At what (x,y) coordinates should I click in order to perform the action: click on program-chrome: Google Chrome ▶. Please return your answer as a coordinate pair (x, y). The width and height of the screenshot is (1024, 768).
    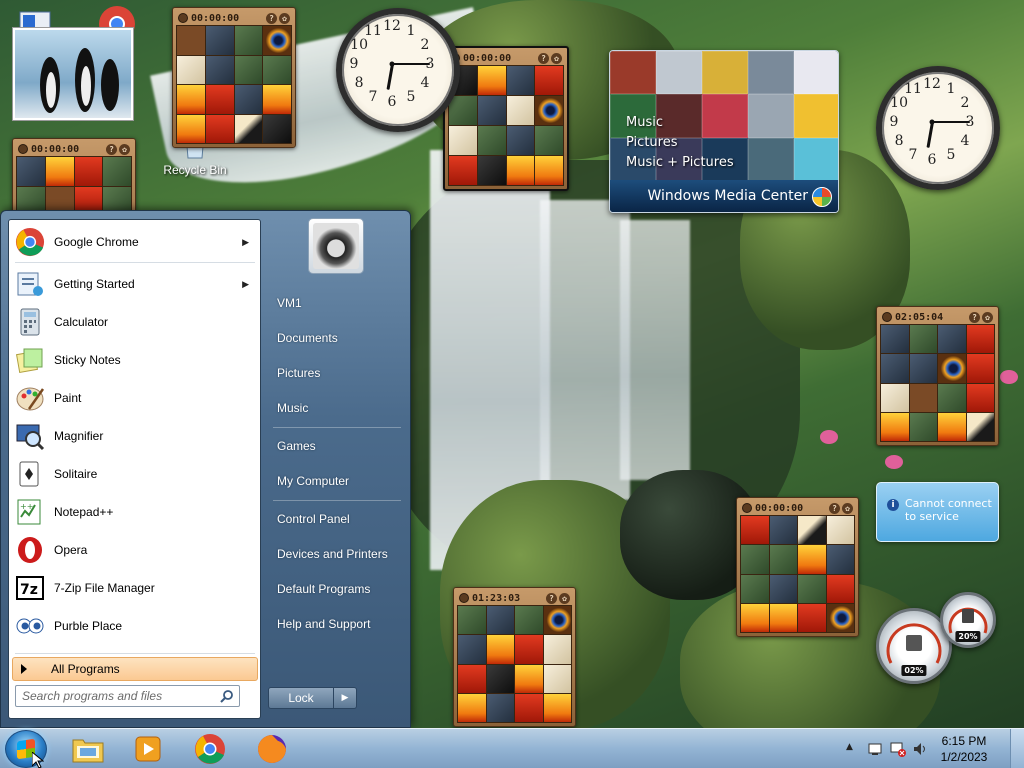
    Looking at the image, I should click on (135, 242).